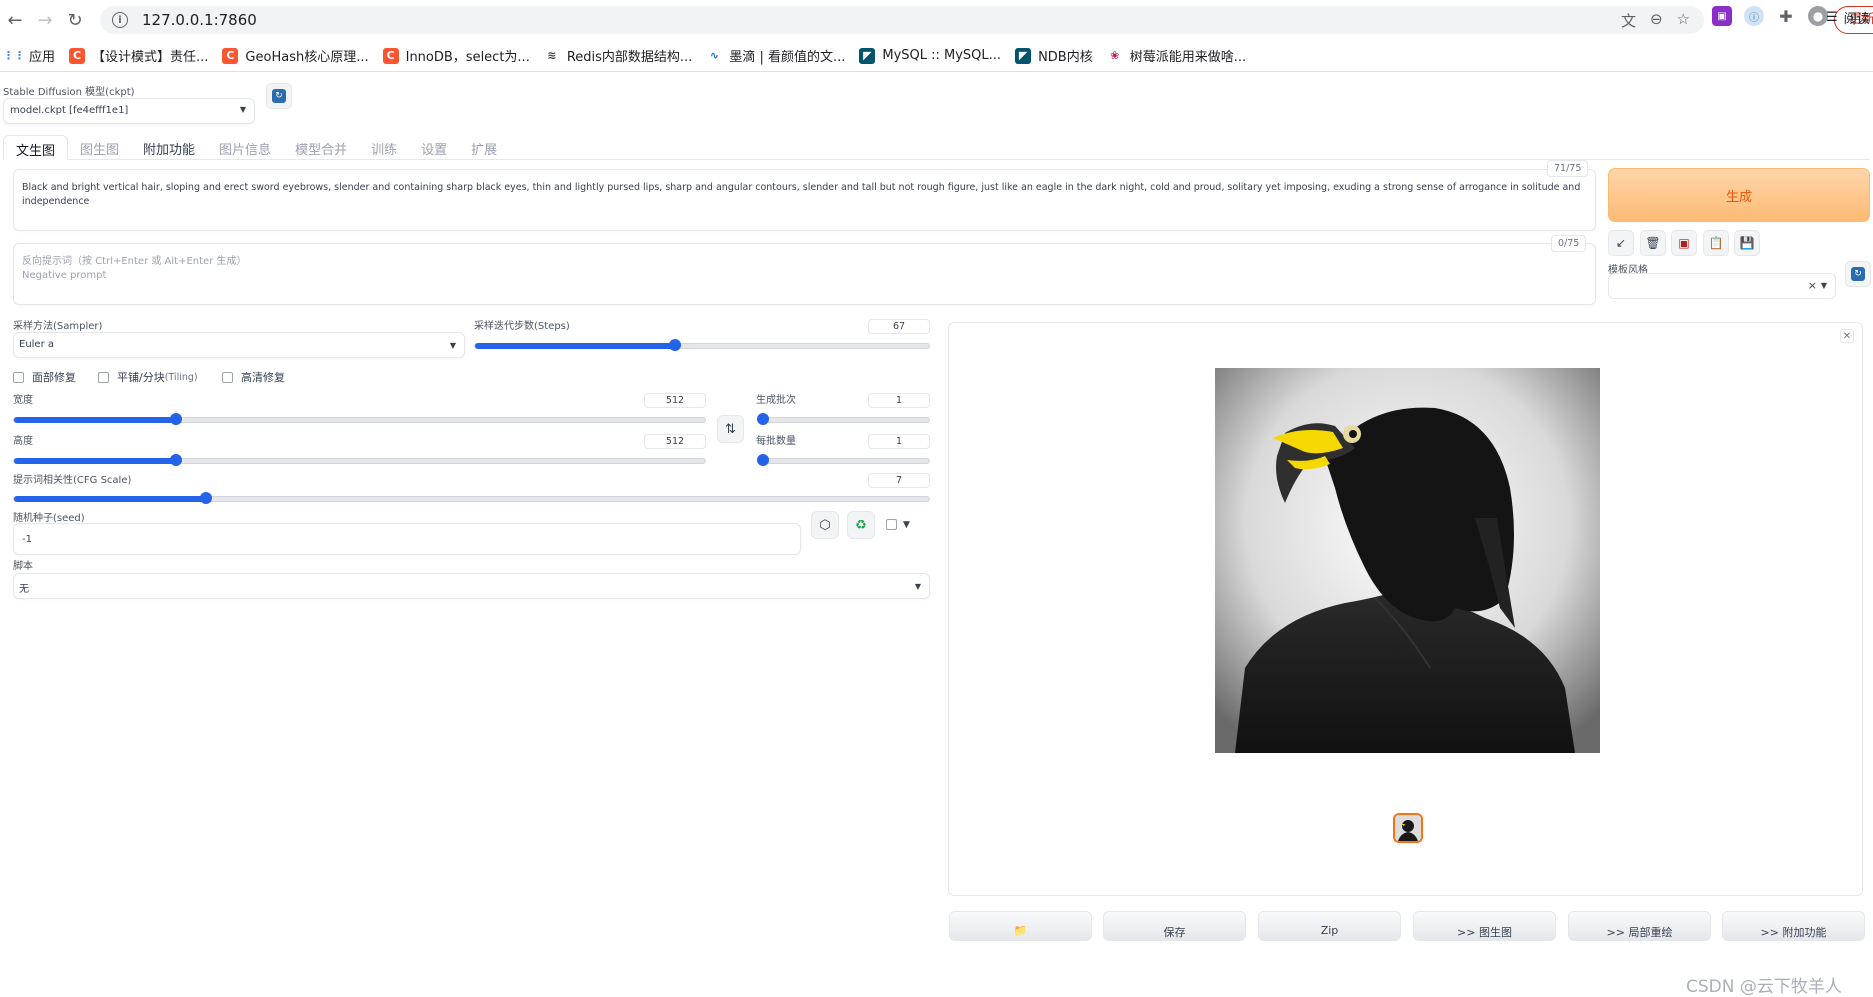 Image resolution: width=1873 pixels, height=997 pixels. Describe the element at coordinates (253, 377) in the screenshot. I see `checkbox-option: 高清修复` at that location.